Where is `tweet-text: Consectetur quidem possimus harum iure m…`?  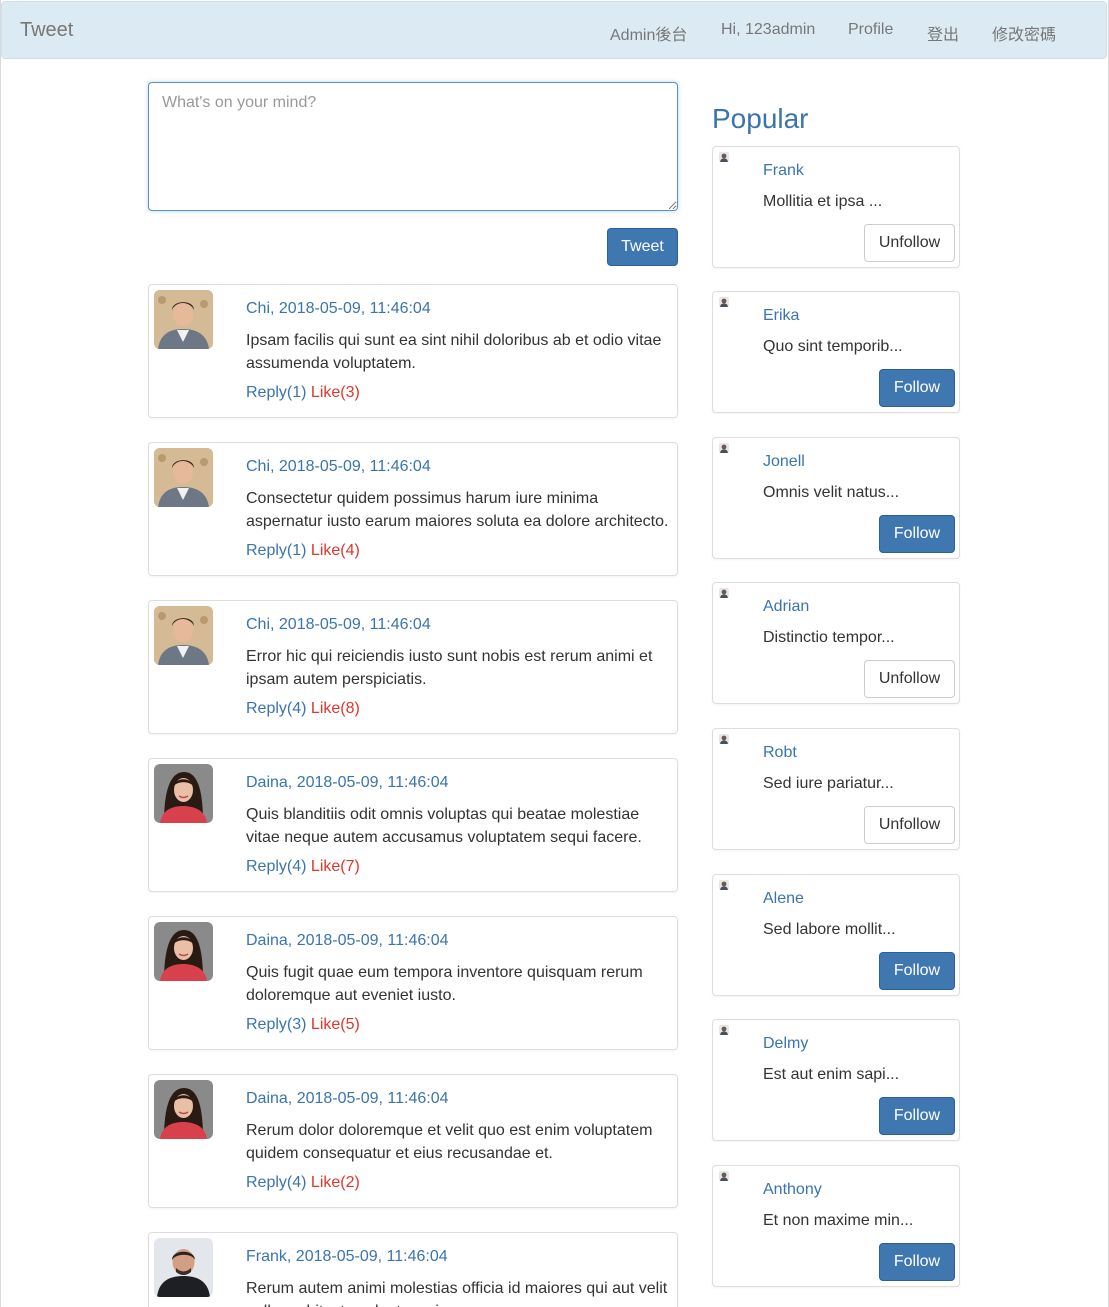
tweet-text: Consectetur quidem possimus harum iure m… is located at coordinates (457, 510).